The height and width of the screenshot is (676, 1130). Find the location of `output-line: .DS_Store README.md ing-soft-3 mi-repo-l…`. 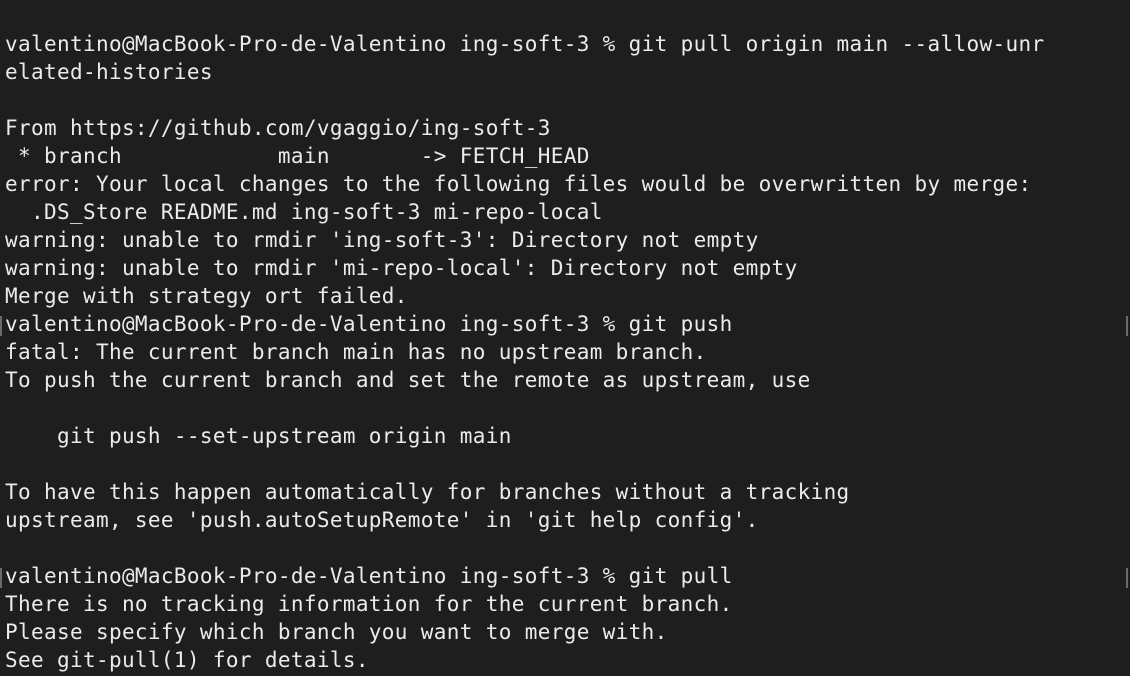

output-line: .DS_Store README.md ing-soft-3 mi-repo-l… is located at coordinates (304, 212).